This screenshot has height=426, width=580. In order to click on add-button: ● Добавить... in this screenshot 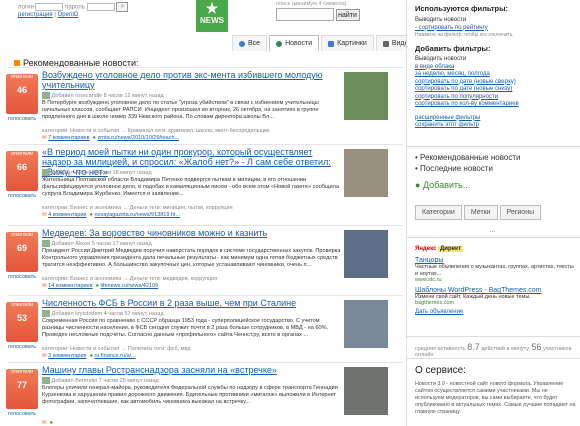, I will do `click(495, 185)`.